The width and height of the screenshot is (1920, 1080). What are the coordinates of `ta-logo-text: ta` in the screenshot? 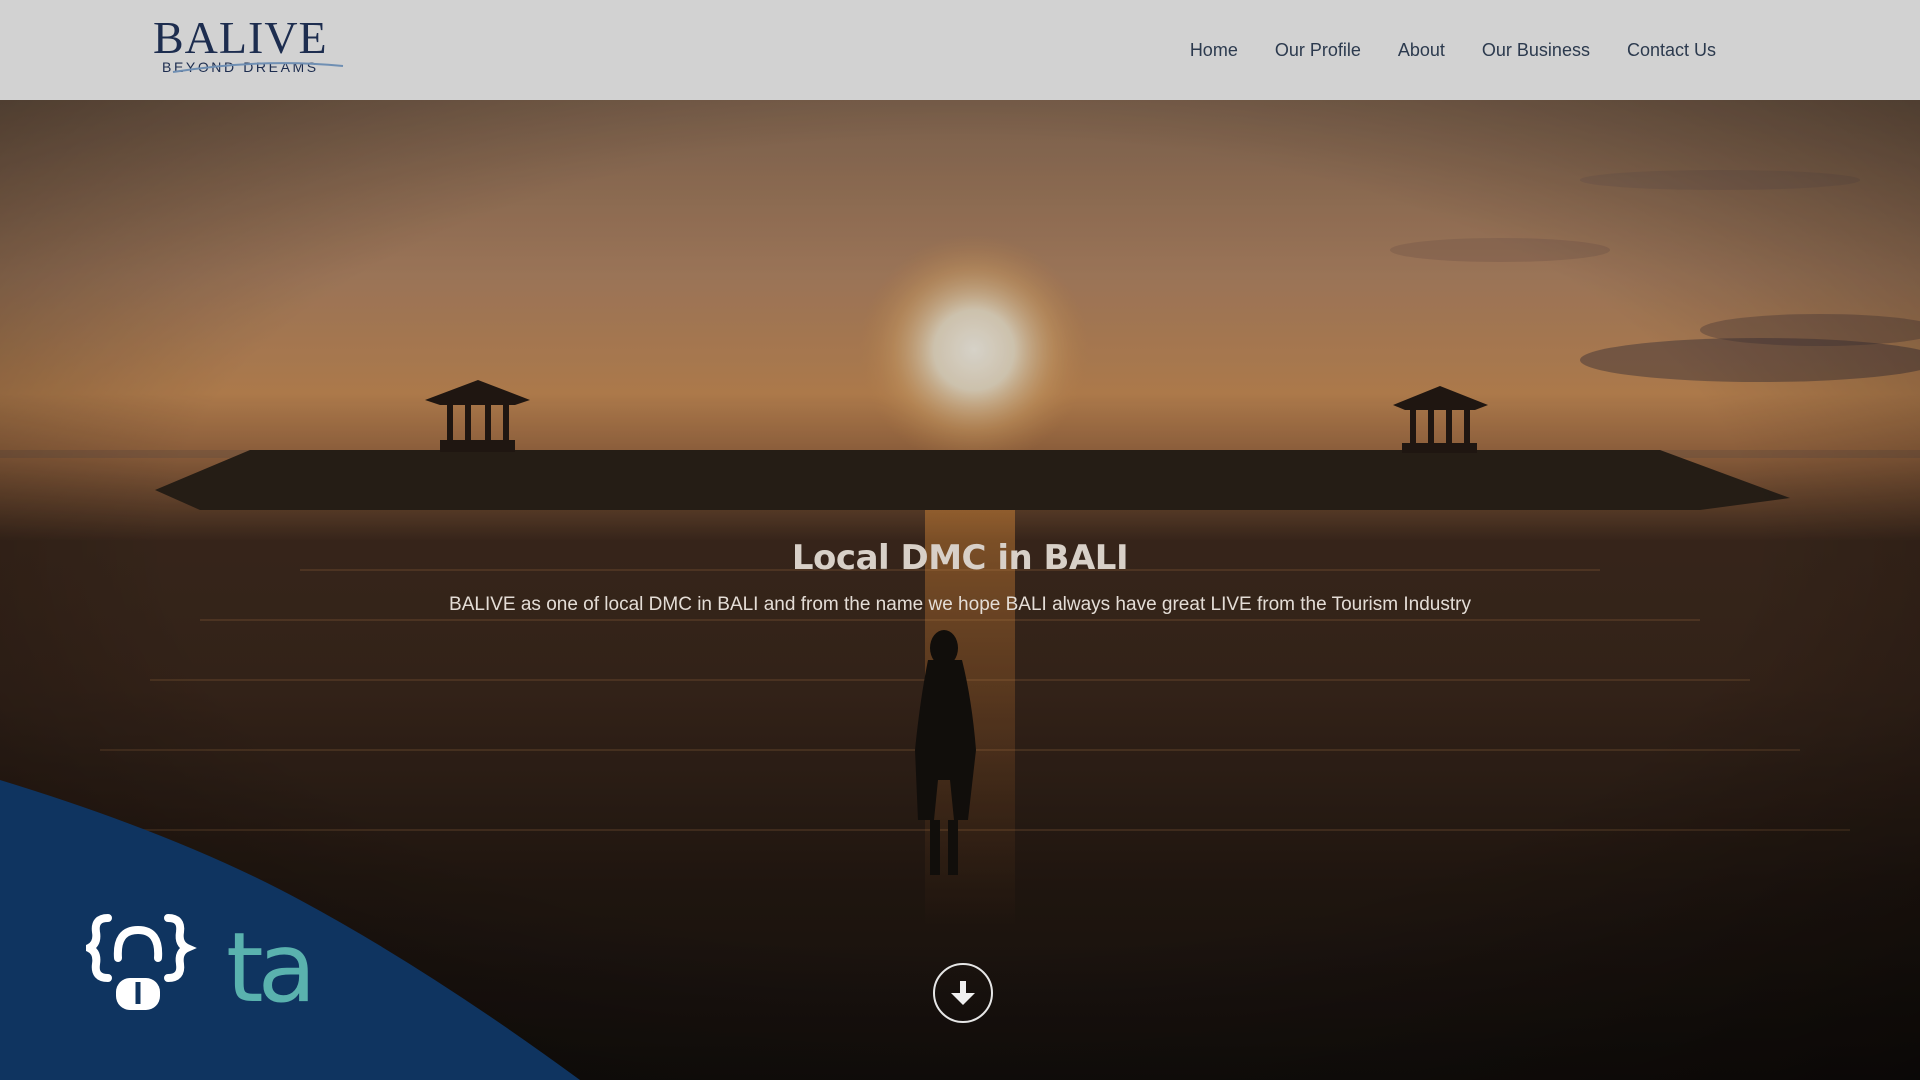 It's located at (271, 968).